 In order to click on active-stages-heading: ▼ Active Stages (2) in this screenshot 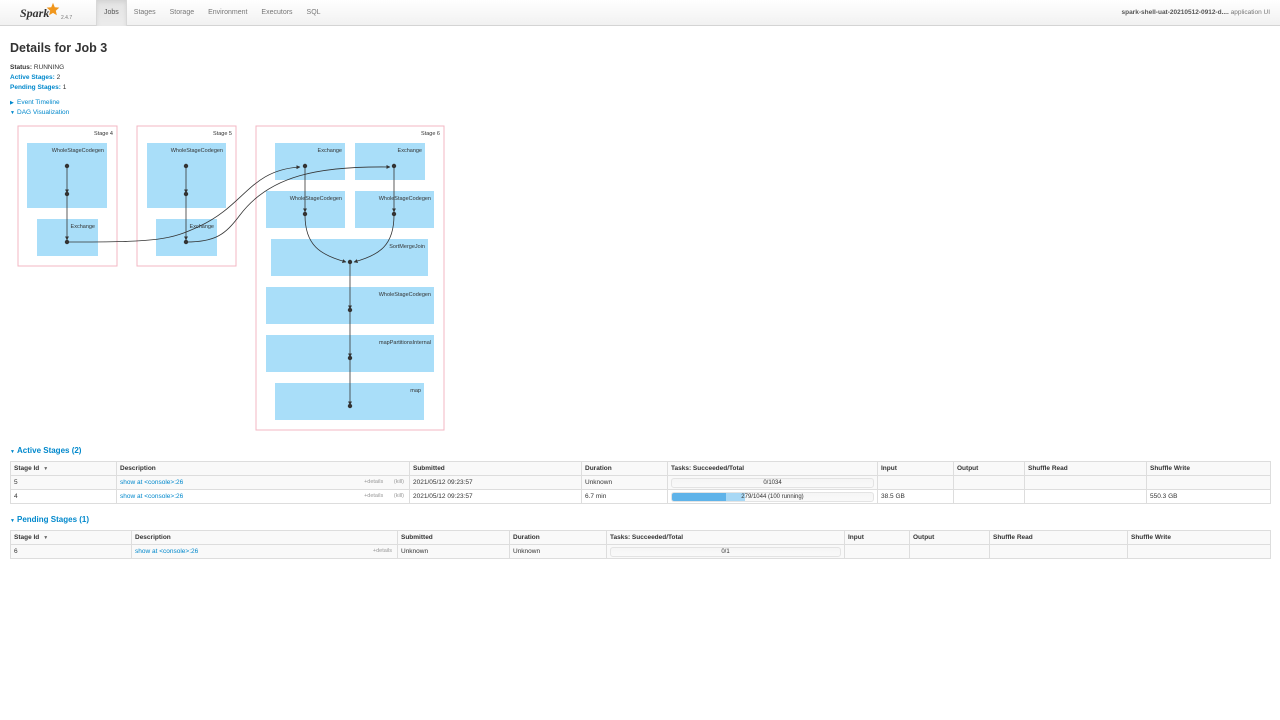, I will do `click(45, 450)`.